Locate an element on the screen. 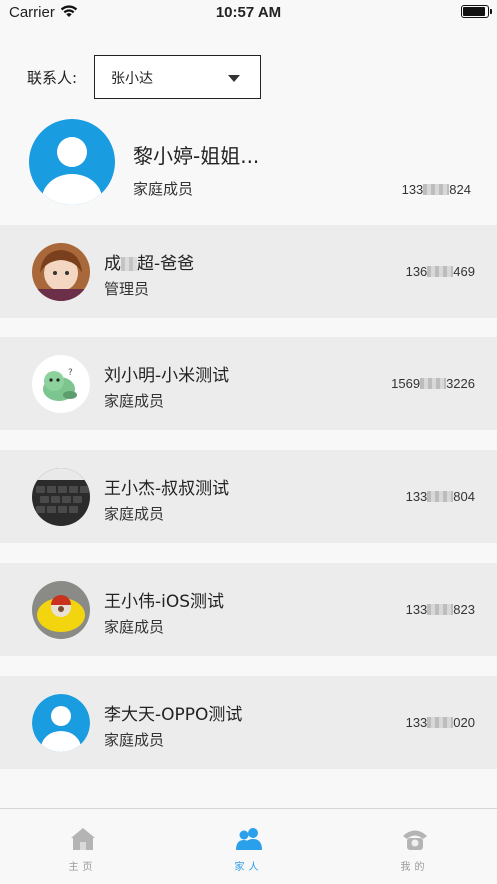  member-row: ? 刘小明-小米测试 家庭成员 1569 3226 is located at coordinates (248, 383).